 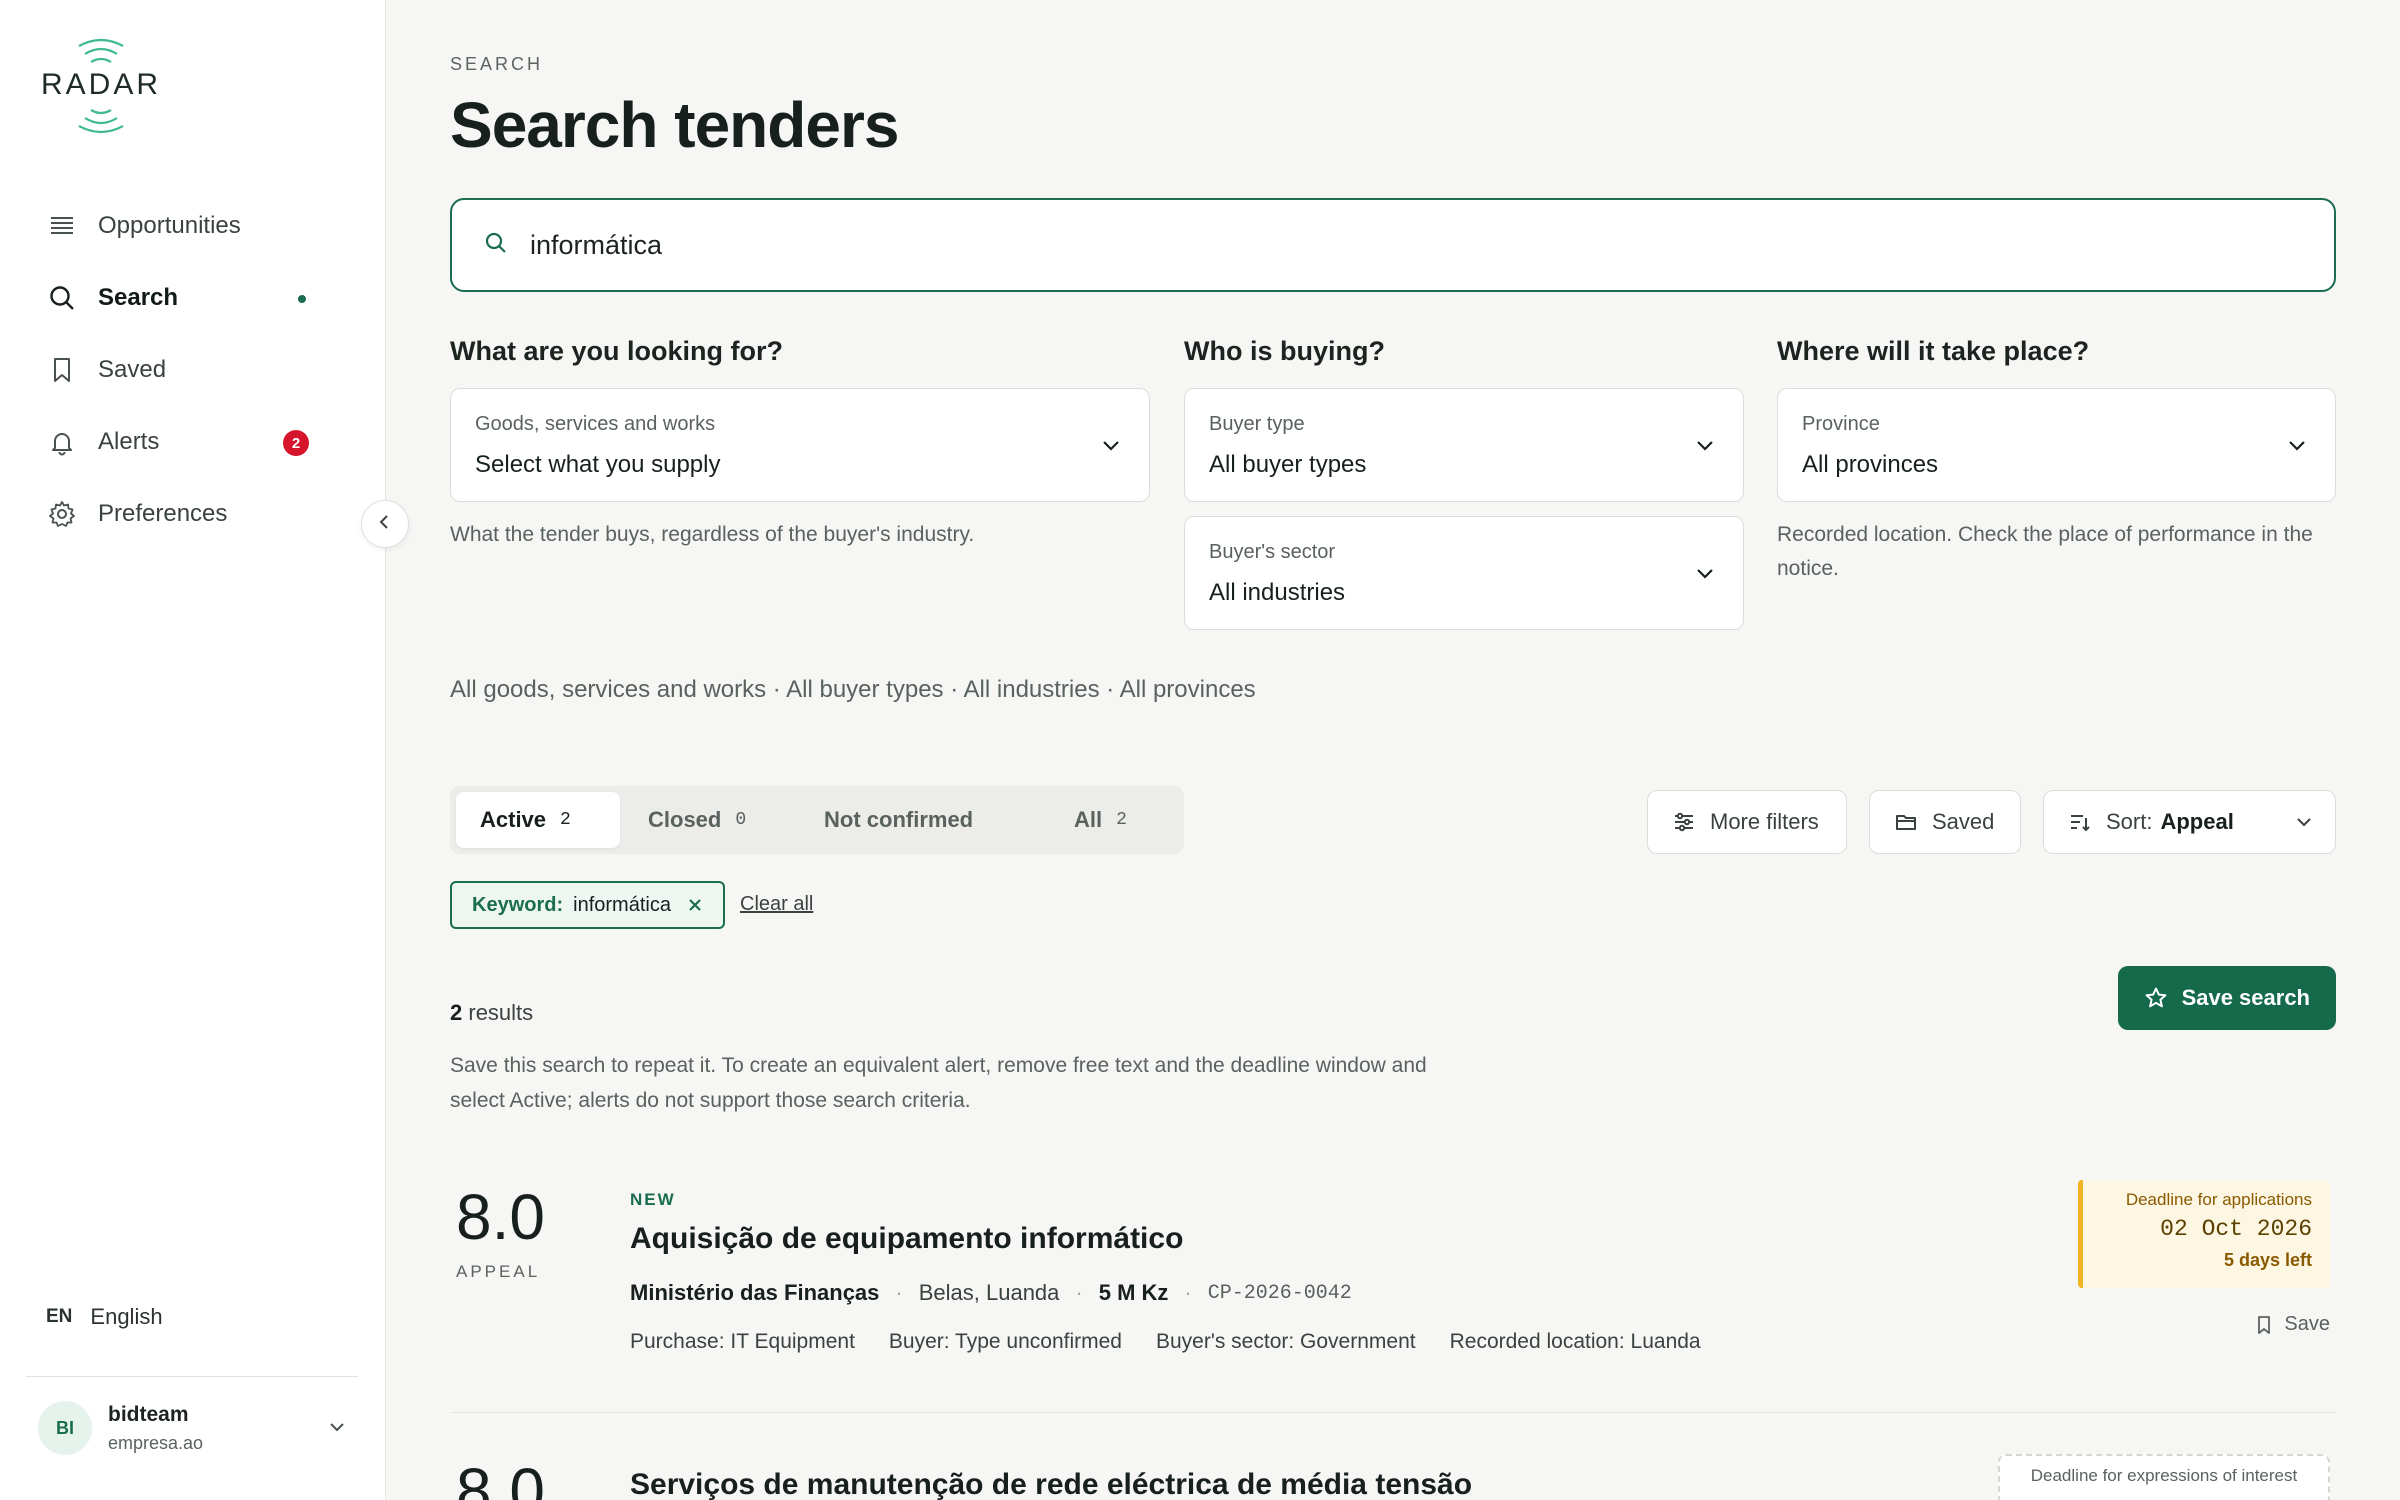 I want to click on sidebar-item-label: Preferences, so click(x=163, y=513).